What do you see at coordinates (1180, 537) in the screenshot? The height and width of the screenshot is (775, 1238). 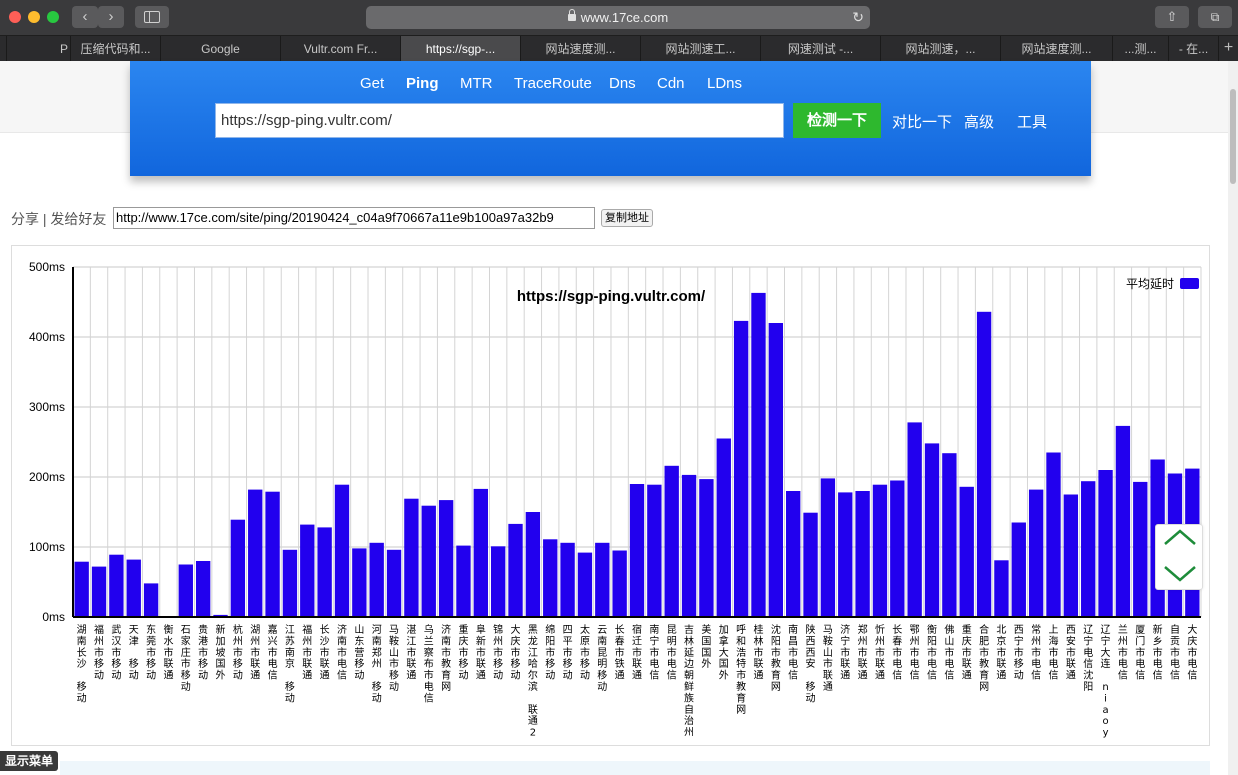 I see `chevron-up-icon` at bounding box center [1180, 537].